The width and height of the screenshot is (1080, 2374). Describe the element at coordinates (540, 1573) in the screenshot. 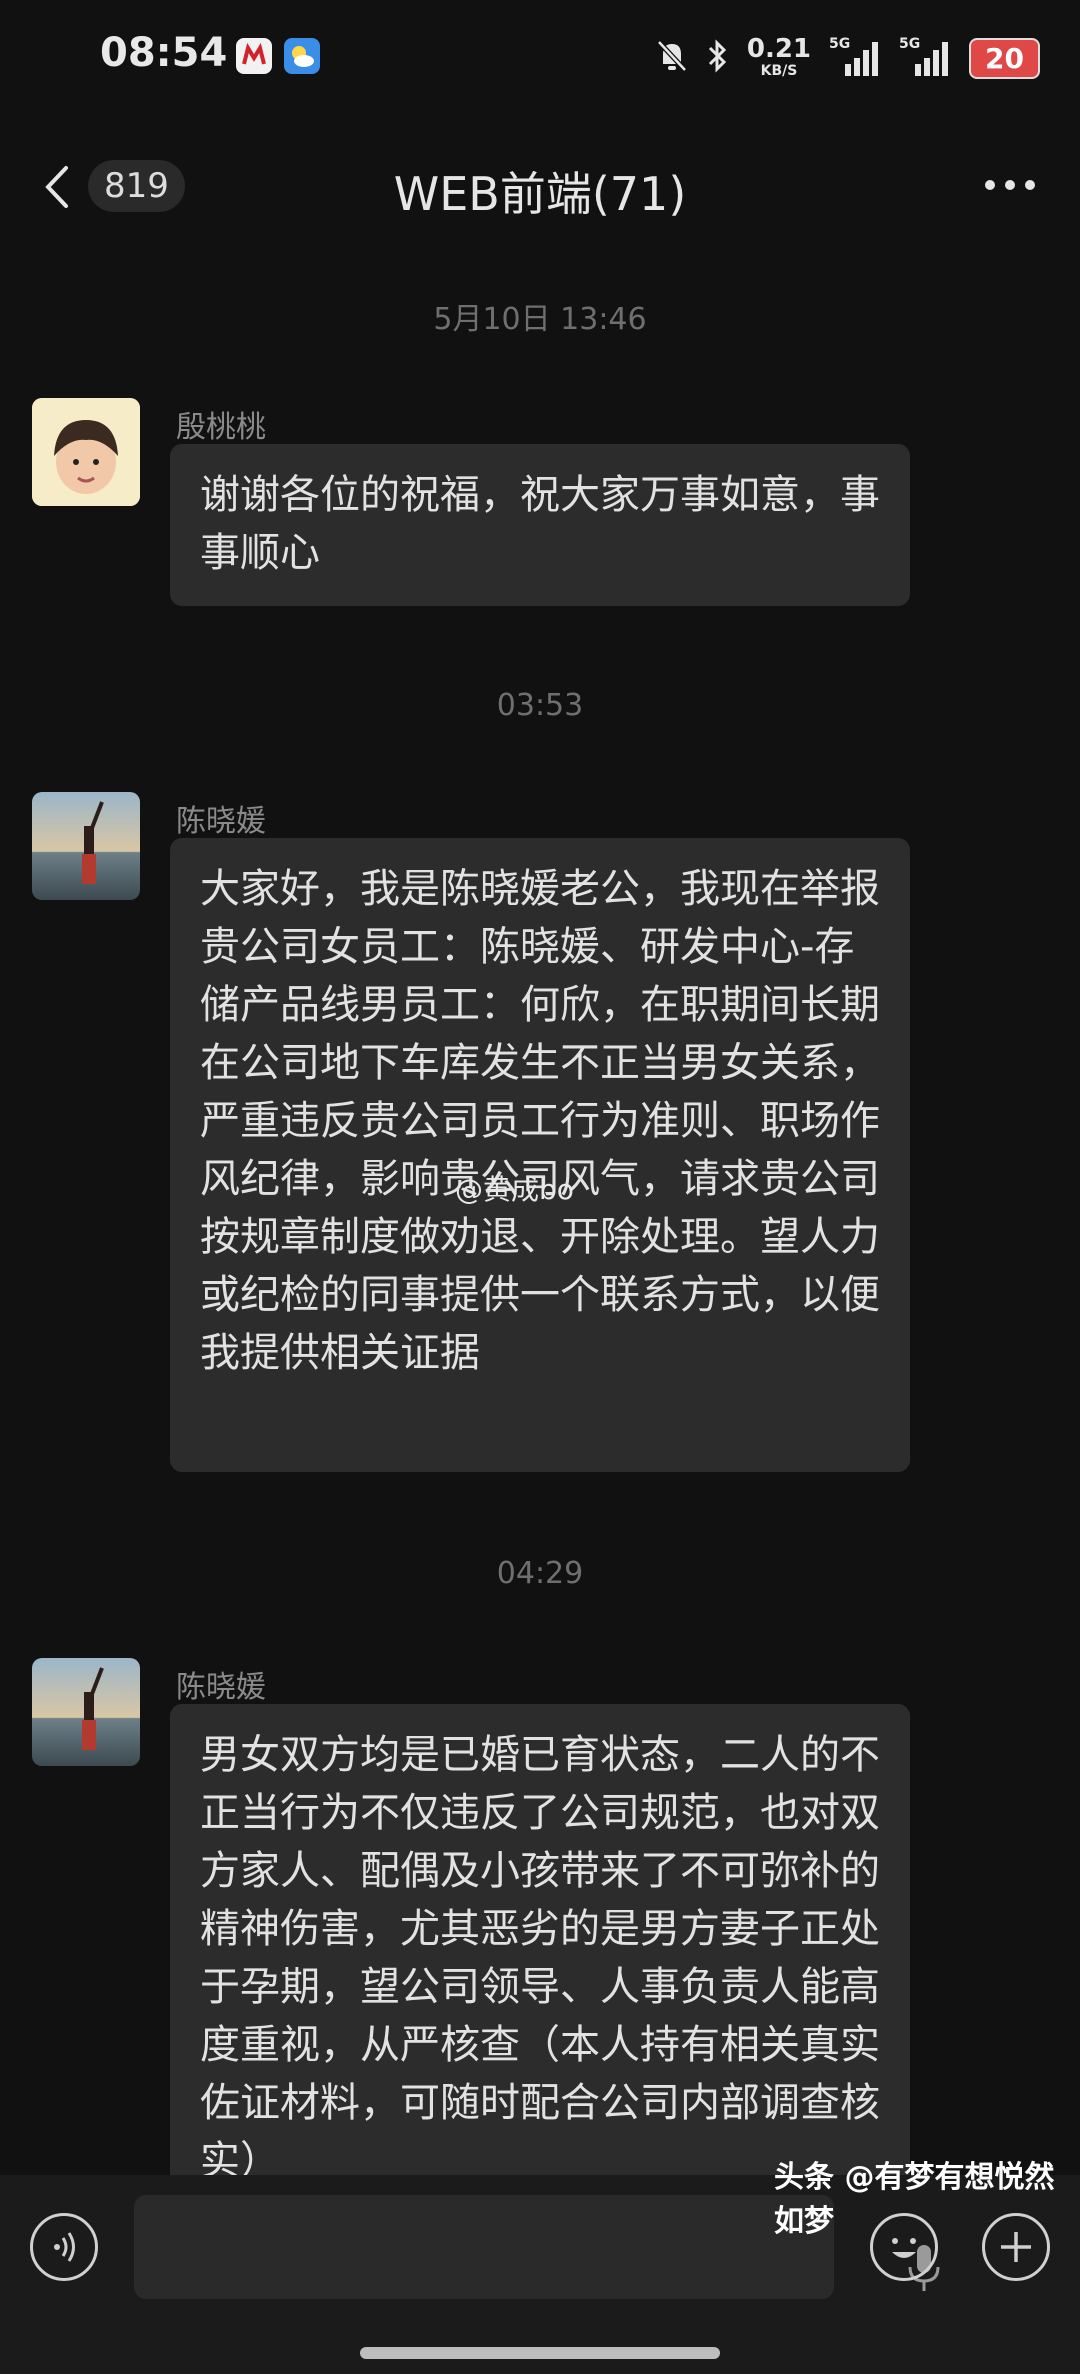

I see `message-timestamp: 04:29` at that location.